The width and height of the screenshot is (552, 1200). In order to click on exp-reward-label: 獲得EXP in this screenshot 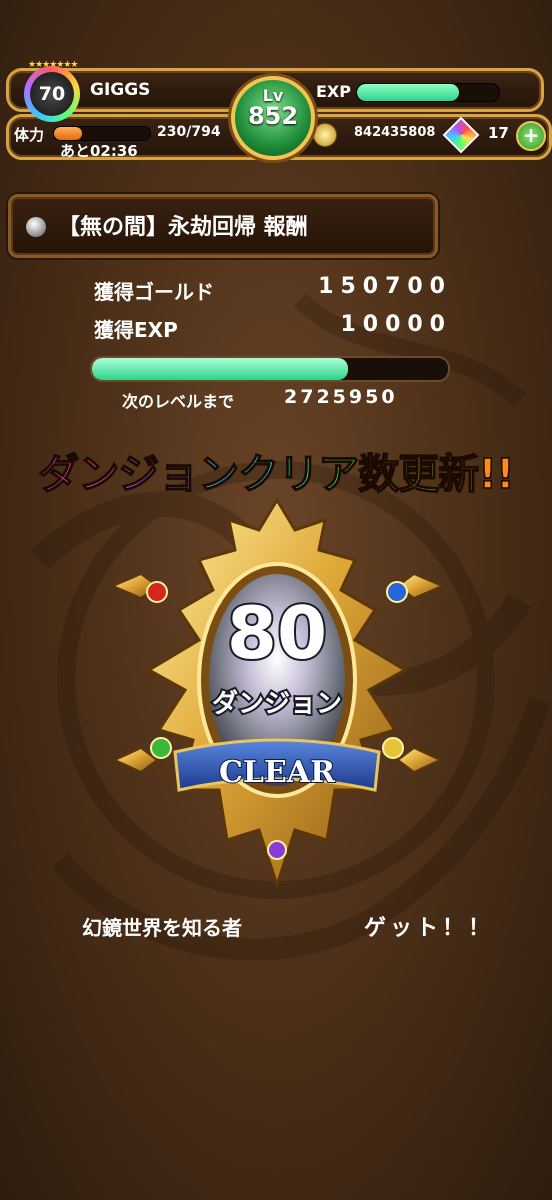, I will do `click(136, 330)`.